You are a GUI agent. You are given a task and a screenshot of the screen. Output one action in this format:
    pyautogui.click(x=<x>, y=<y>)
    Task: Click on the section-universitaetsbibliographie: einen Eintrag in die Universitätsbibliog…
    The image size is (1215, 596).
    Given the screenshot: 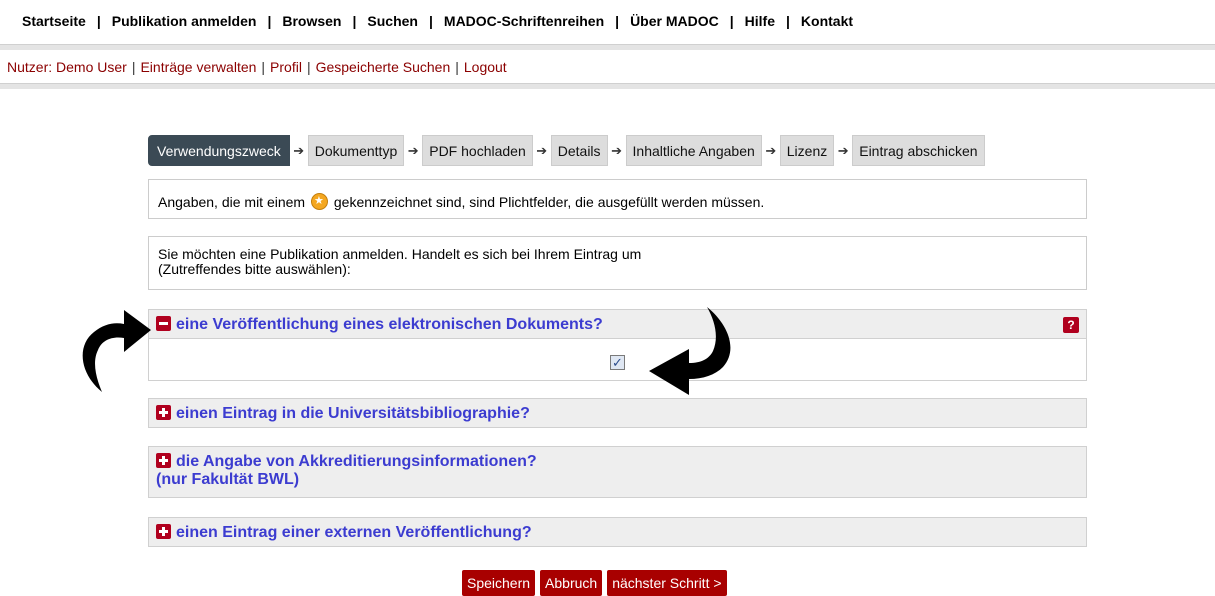 What is the action you would take?
    pyautogui.click(x=617, y=413)
    